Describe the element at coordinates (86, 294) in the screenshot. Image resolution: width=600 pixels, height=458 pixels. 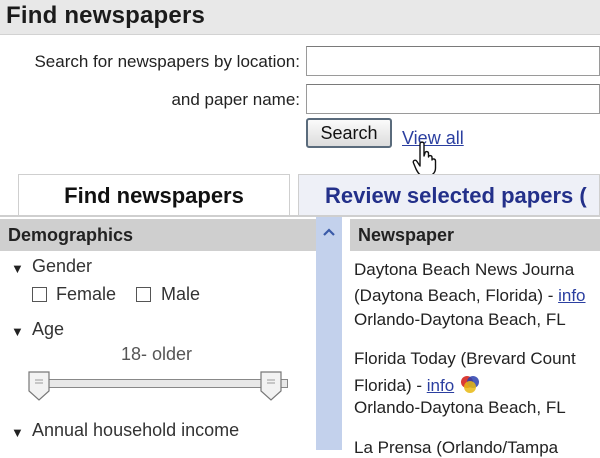
I see `female-label: Female` at that location.